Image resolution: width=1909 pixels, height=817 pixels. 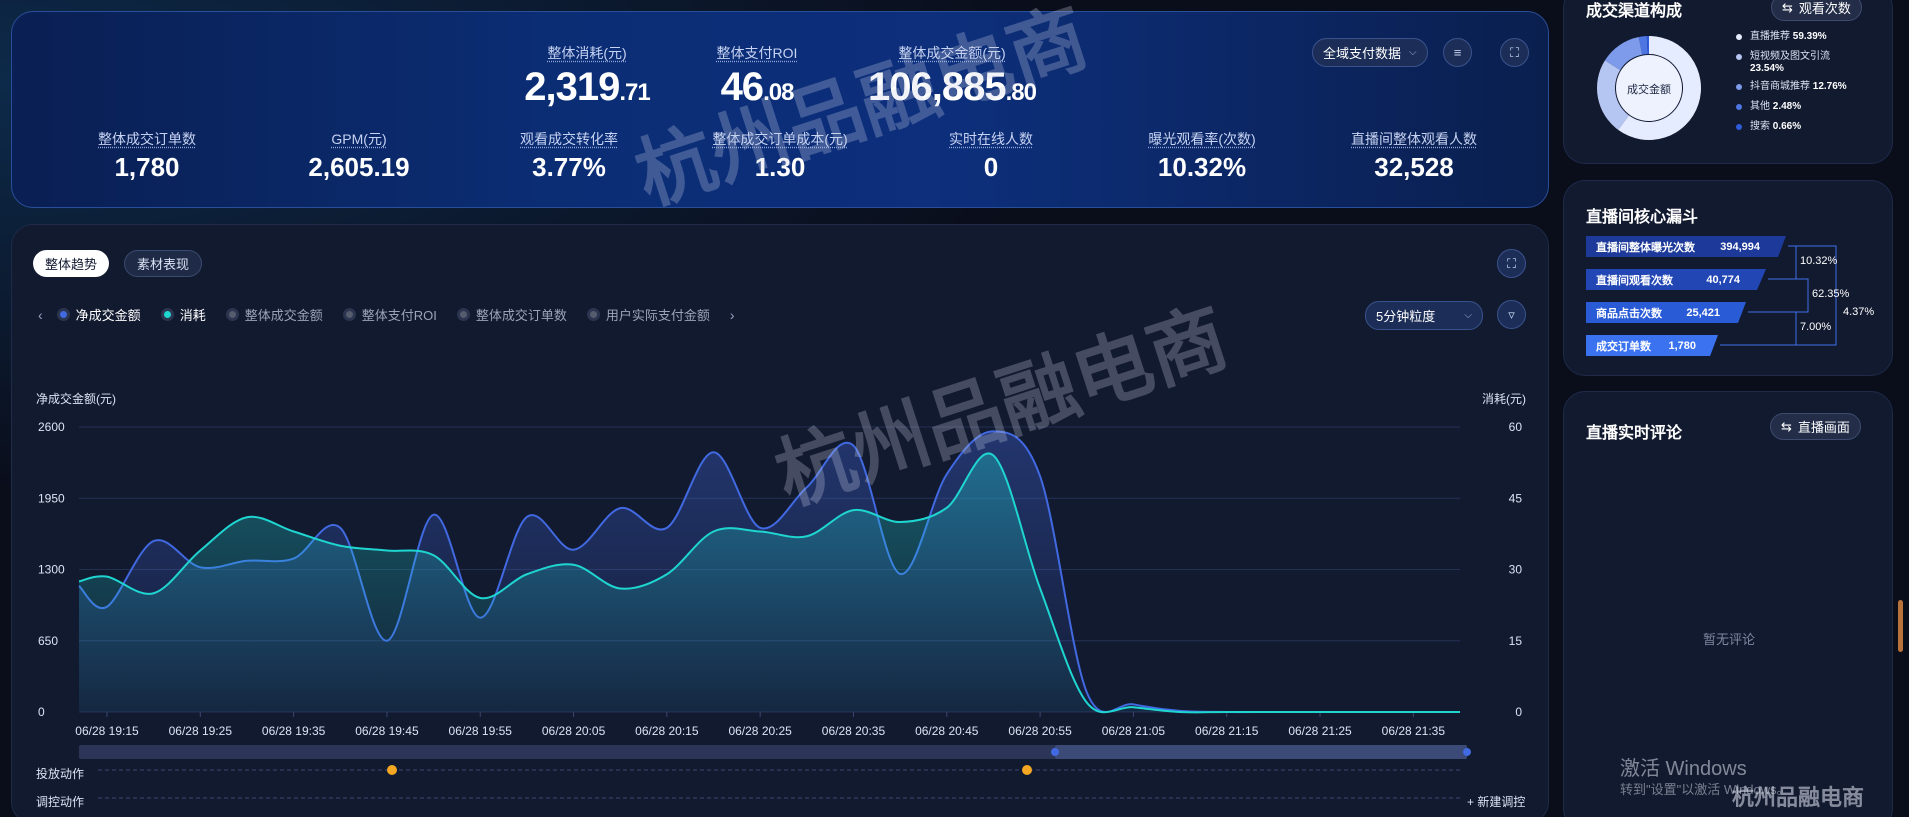 What do you see at coordinates (1516, 427) in the screenshot?
I see `y-tick-right: 60` at bounding box center [1516, 427].